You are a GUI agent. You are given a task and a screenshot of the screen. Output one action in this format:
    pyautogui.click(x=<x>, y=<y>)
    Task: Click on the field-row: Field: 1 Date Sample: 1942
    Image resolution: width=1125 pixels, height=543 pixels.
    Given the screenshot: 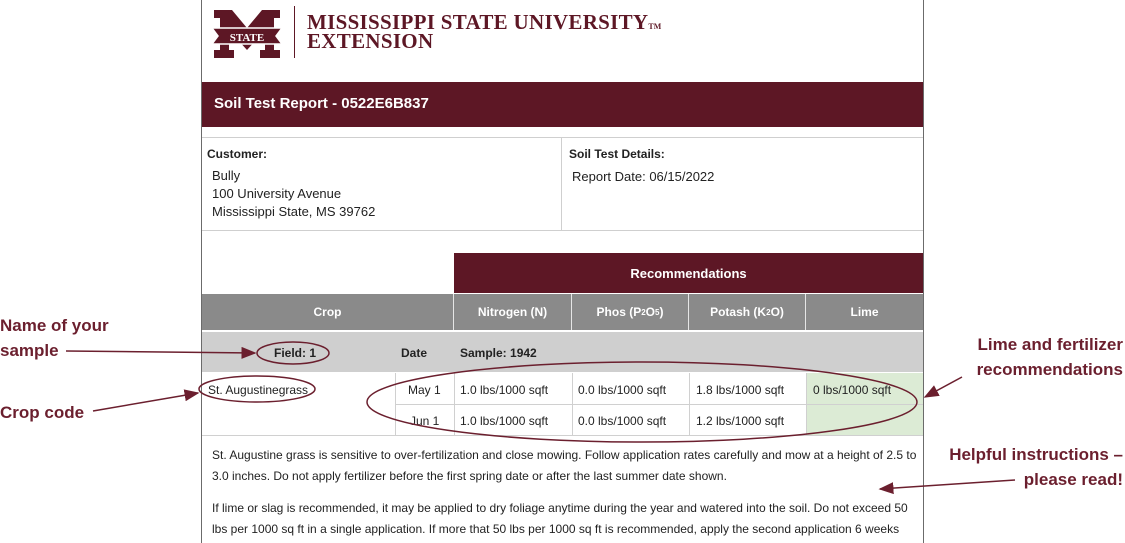 What is the action you would take?
    pyautogui.click(x=562, y=352)
    